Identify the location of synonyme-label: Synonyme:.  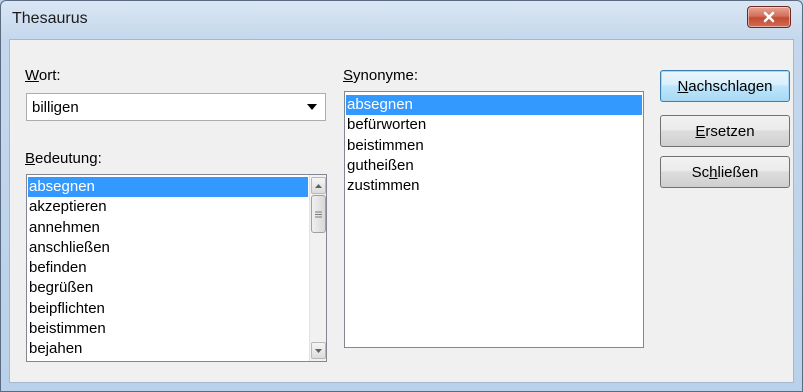
(381, 75).